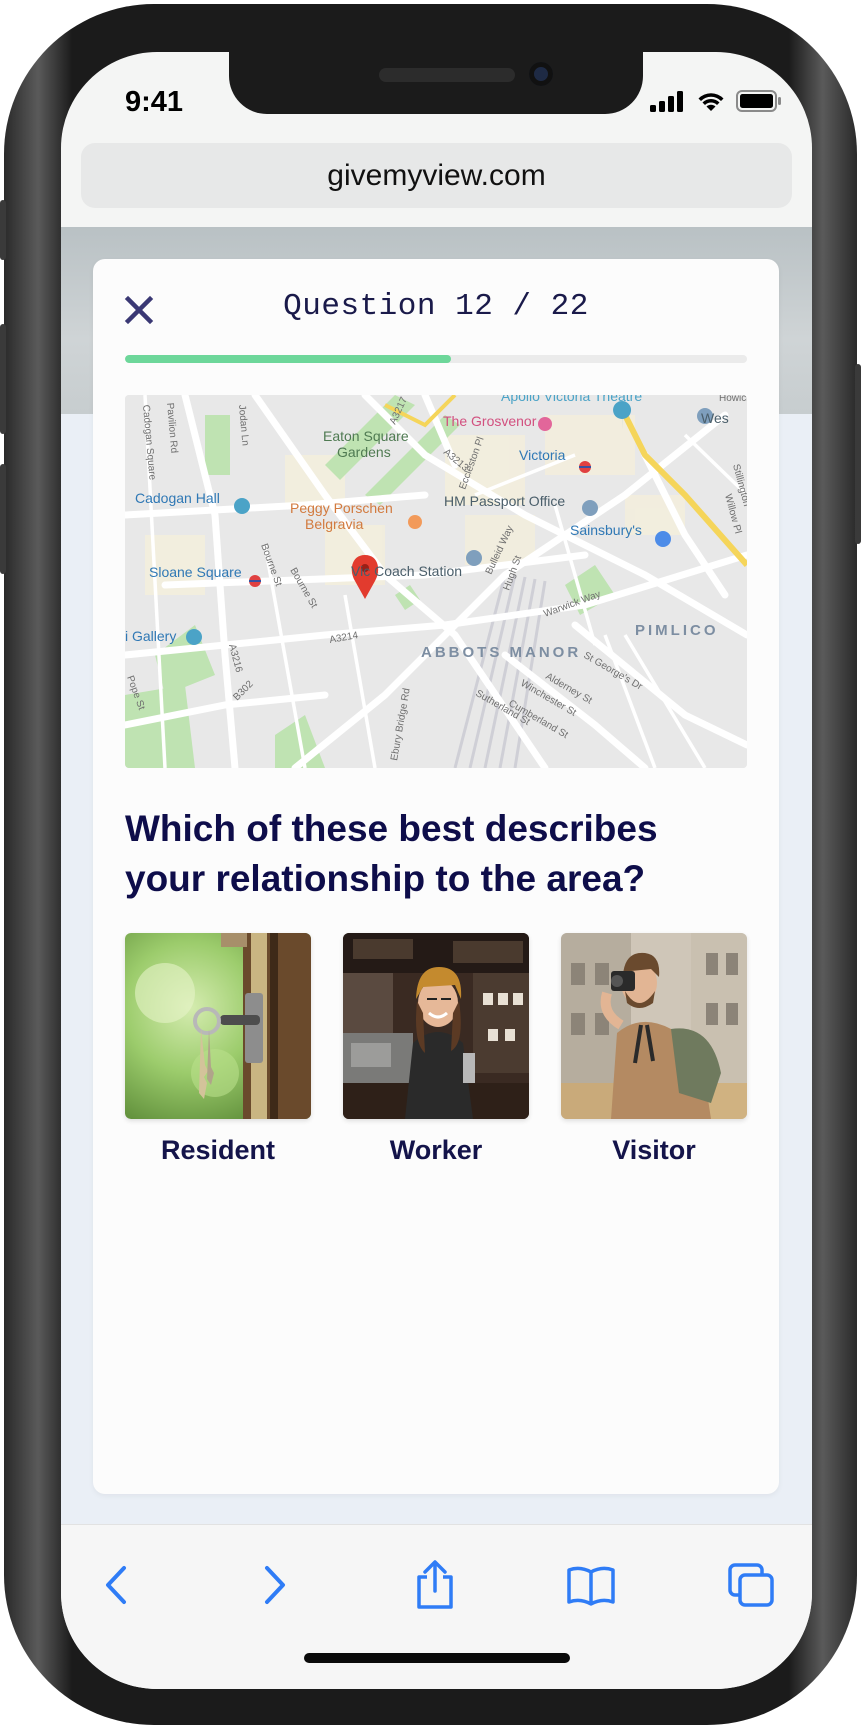 The width and height of the screenshot is (861, 1729). I want to click on answer-options: Resident Worker Visitor, so click(436, 1049).